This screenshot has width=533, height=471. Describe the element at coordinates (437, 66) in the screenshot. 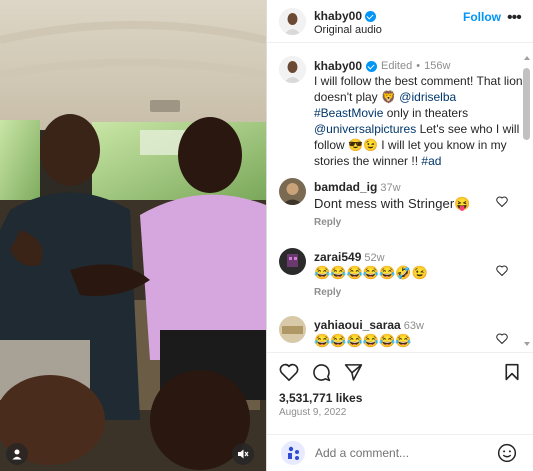

I see `caption-time: 156w` at that location.